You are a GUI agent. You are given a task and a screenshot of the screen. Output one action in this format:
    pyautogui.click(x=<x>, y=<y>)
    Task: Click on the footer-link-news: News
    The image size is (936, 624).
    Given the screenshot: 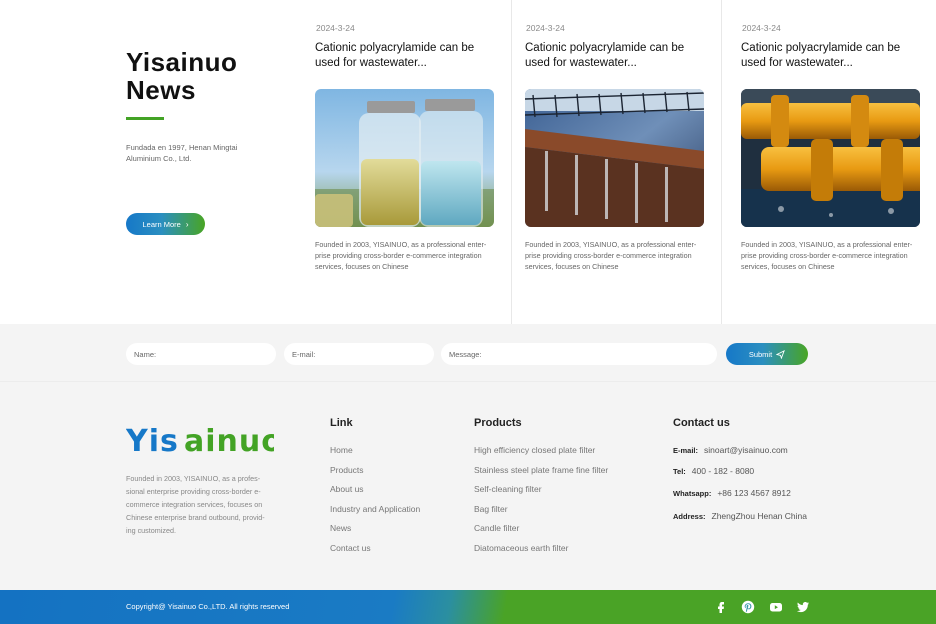 What is the action you would take?
    pyautogui.click(x=375, y=533)
    